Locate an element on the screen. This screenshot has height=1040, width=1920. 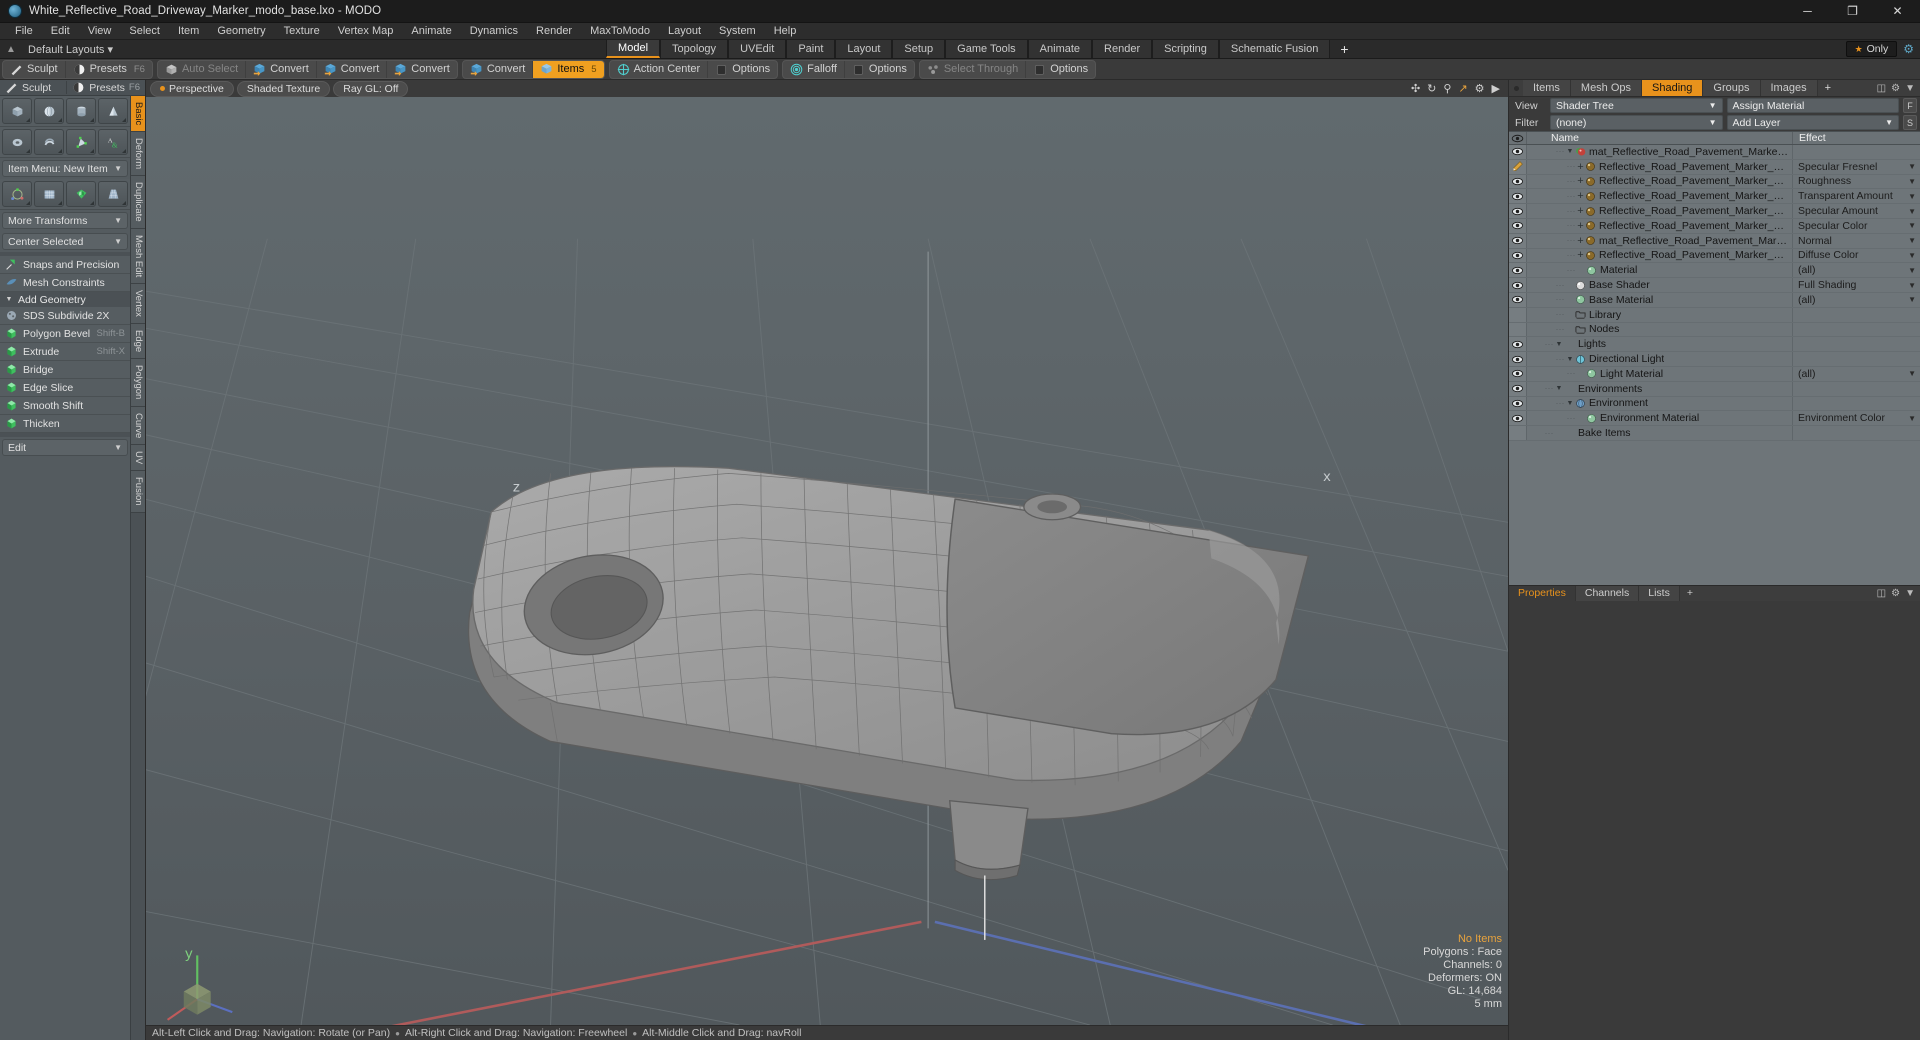
polygon-pen-icon is located at coordinates (81, 142).